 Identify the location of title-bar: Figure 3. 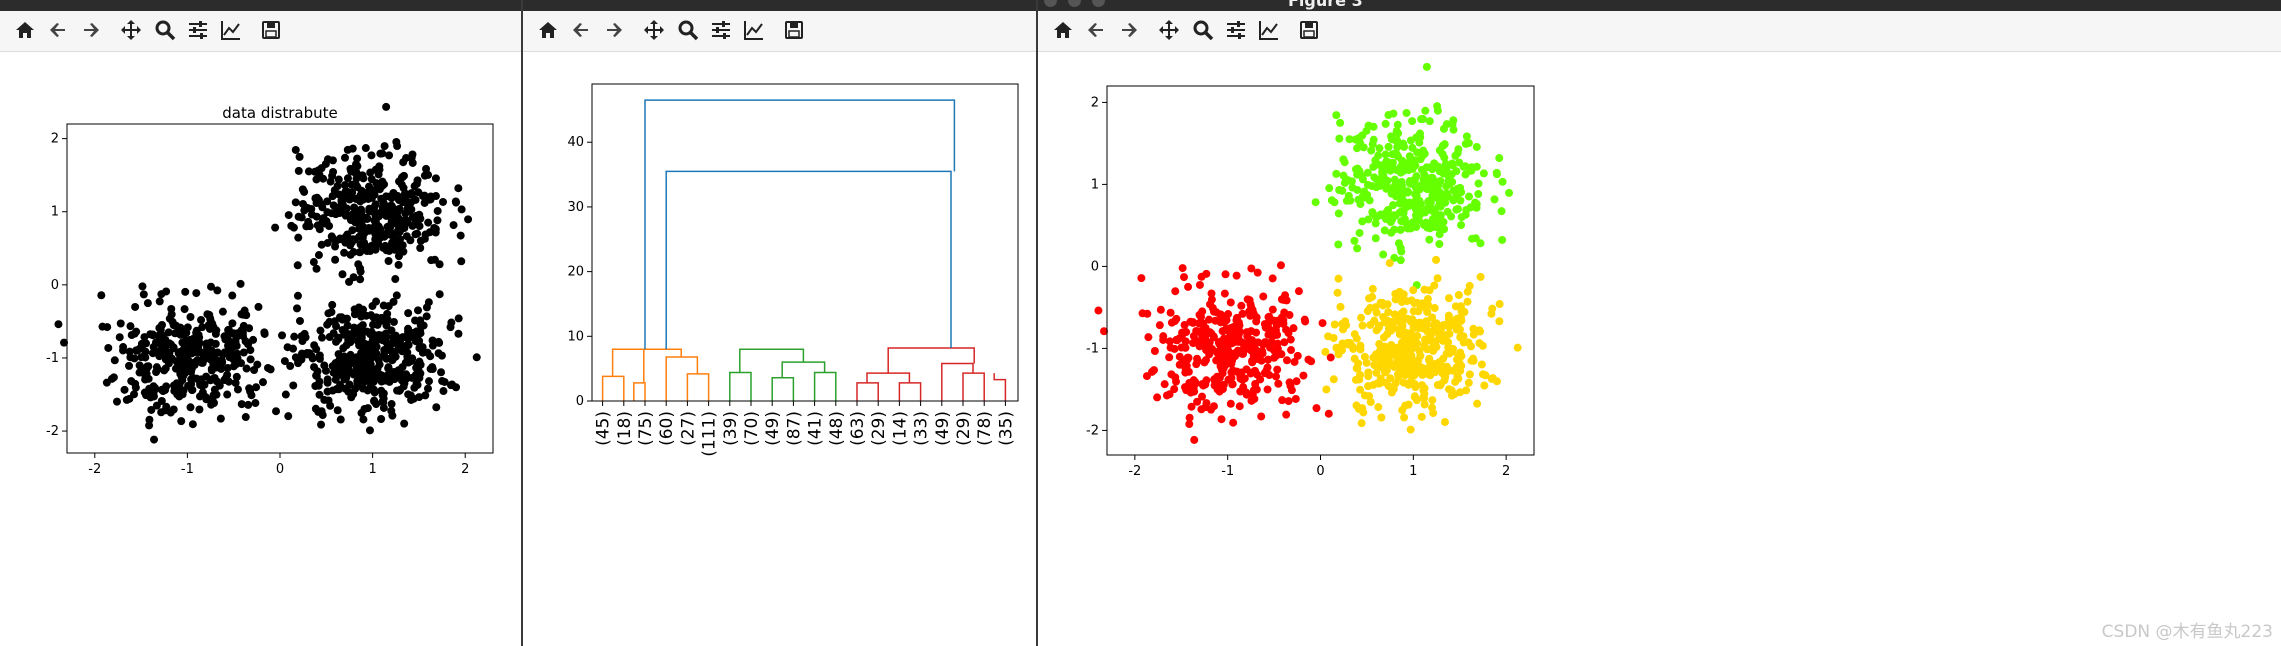
(1659, 5).